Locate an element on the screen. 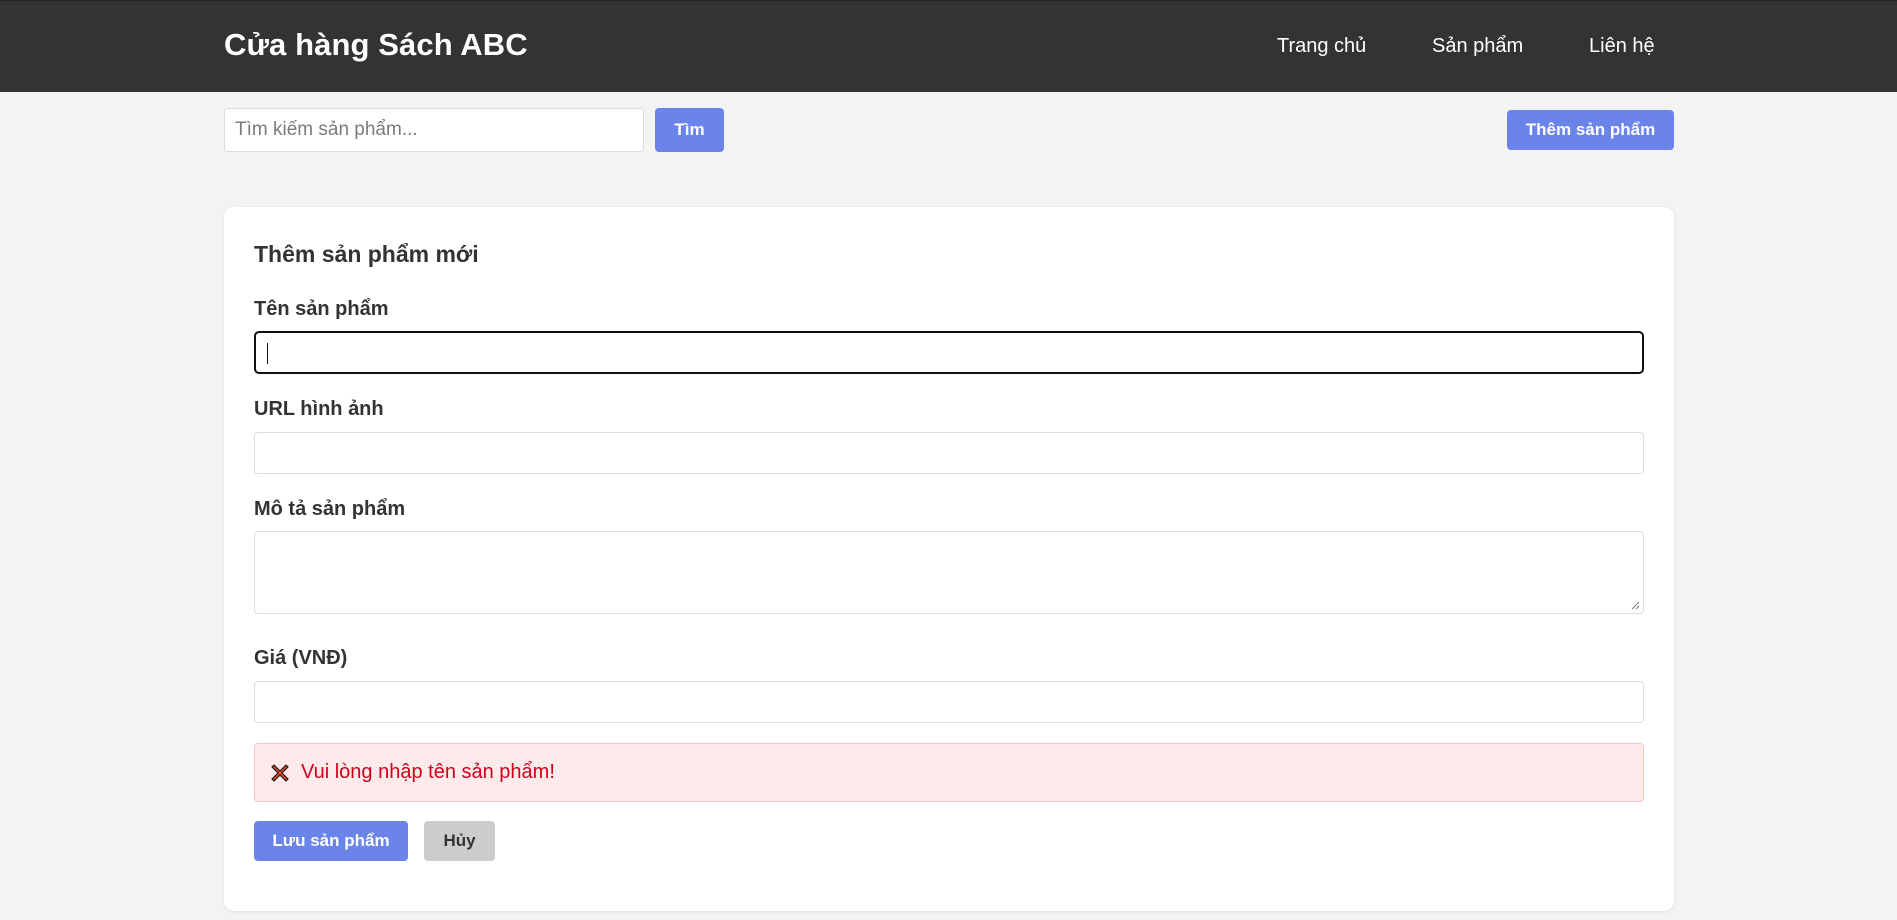  add-product-button: Thêm sản phẩm is located at coordinates (1590, 130).